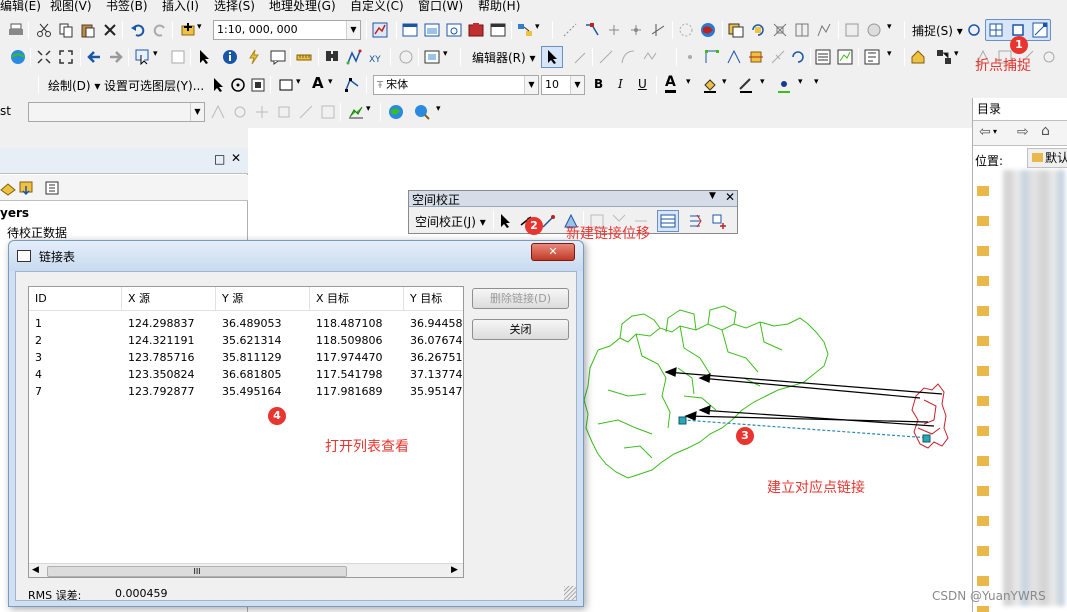  Describe the element at coordinates (456, 85) in the screenshot. I see `font-combo: Ŧ 宋体 ▼` at that location.